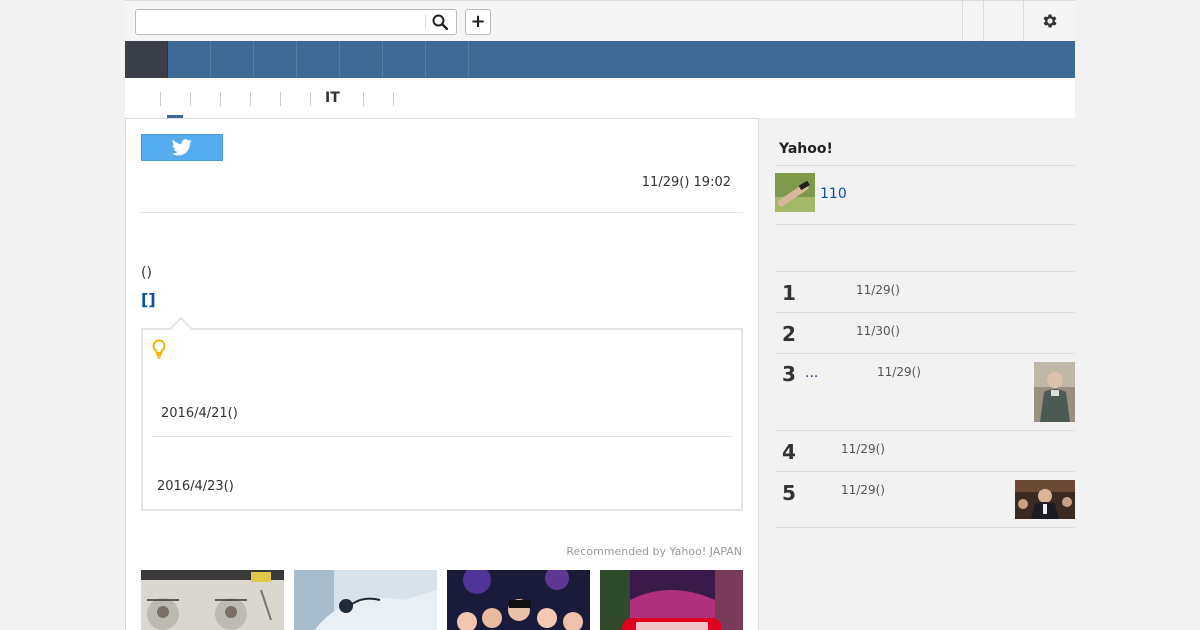 This screenshot has height=630, width=1200. What do you see at coordinates (925, 292) in the screenshot?
I see `ranking-item: 1 11/29()` at bounding box center [925, 292].